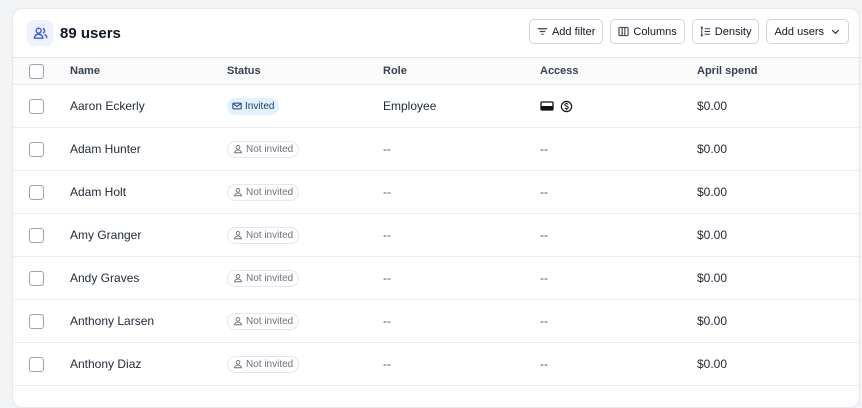 This screenshot has height=408, width=862. I want to click on table-row: Adam Hunter Not invited -- -- $0.00, so click(436, 149).